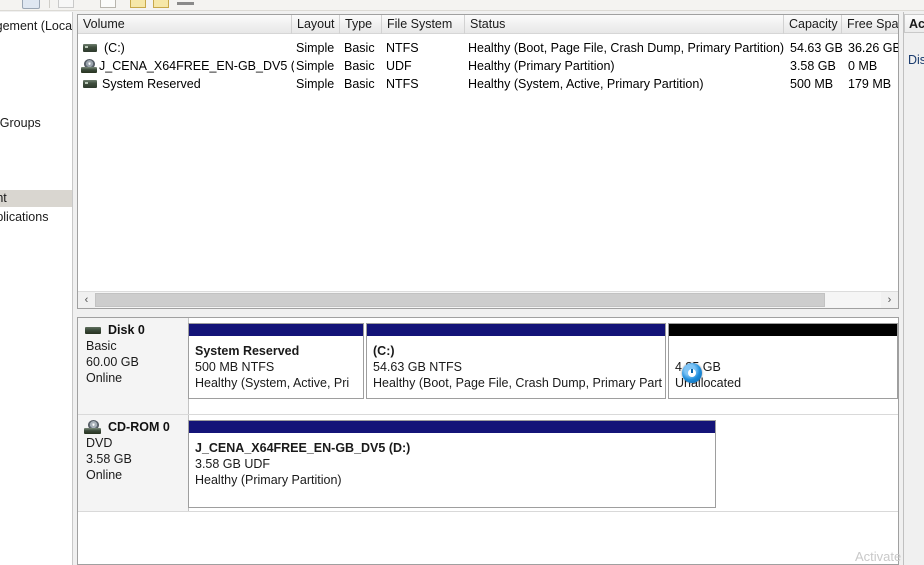 This screenshot has width=924, height=565. I want to click on column-header-status: Status, so click(624, 24).